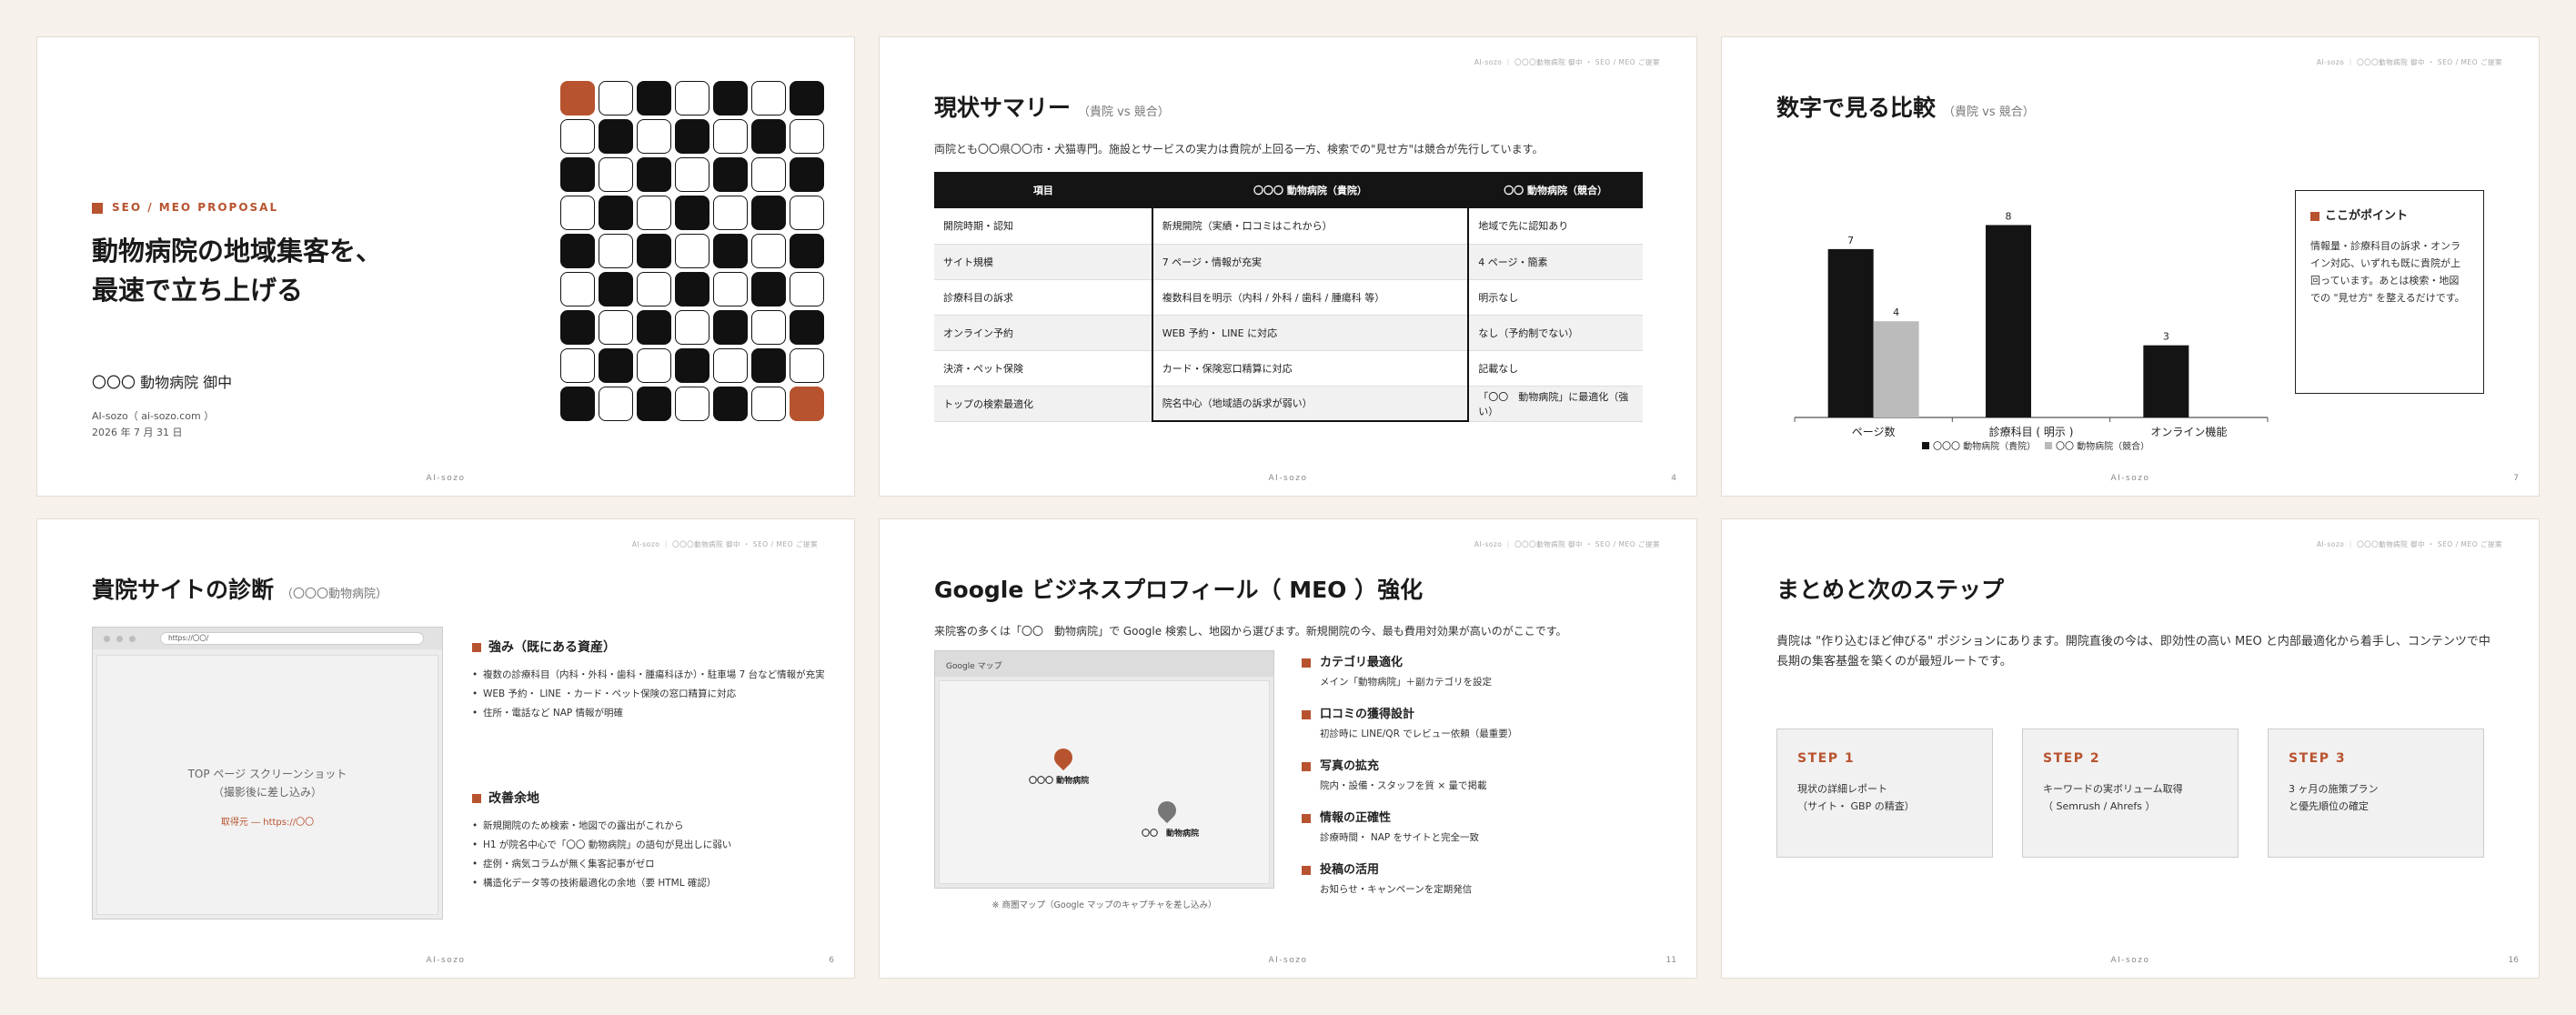  I want to click on url-bar: https://〇〇/, so click(292, 638).